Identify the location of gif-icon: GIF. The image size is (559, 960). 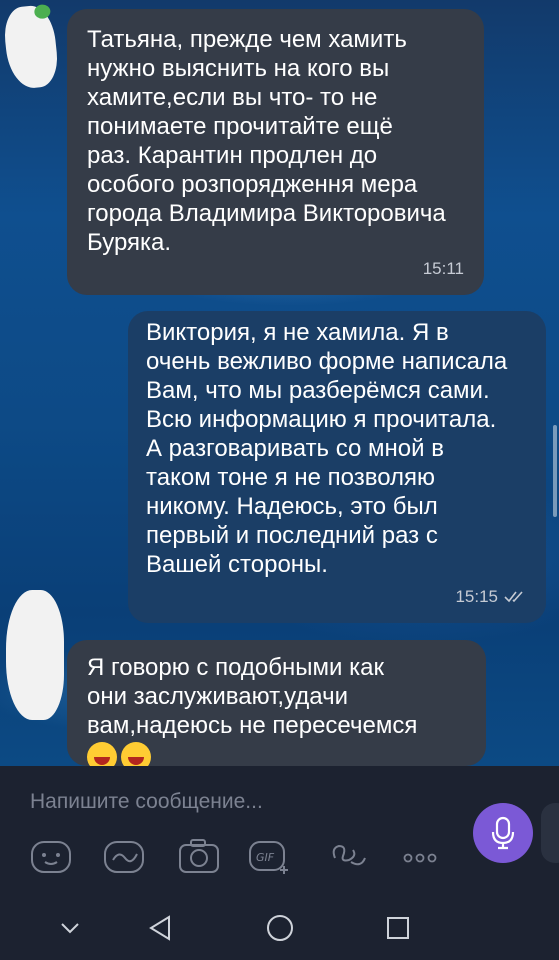
(269, 856).